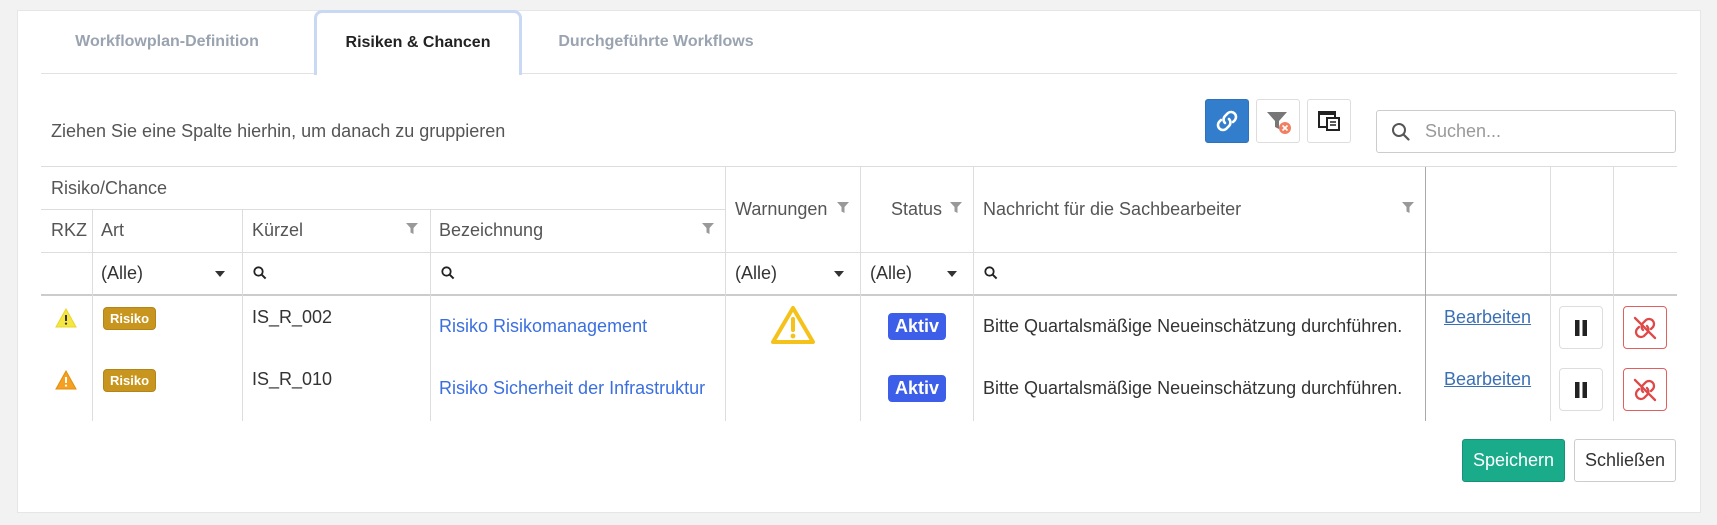  I want to click on tab-workflowplan-definition: Workflowplan-Definition, so click(167, 42).